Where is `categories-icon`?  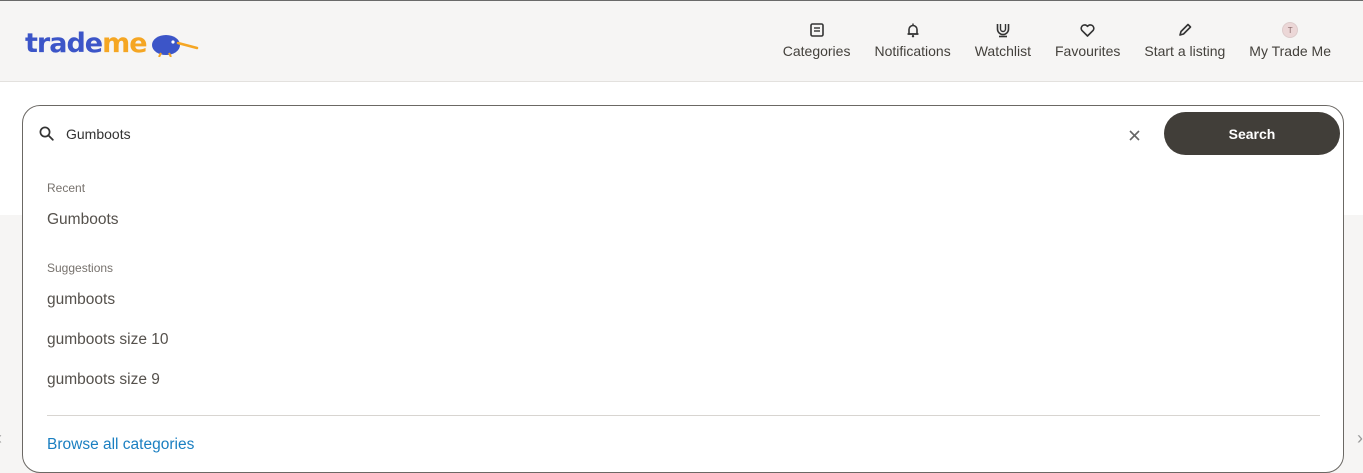 categories-icon is located at coordinates (816, 30).